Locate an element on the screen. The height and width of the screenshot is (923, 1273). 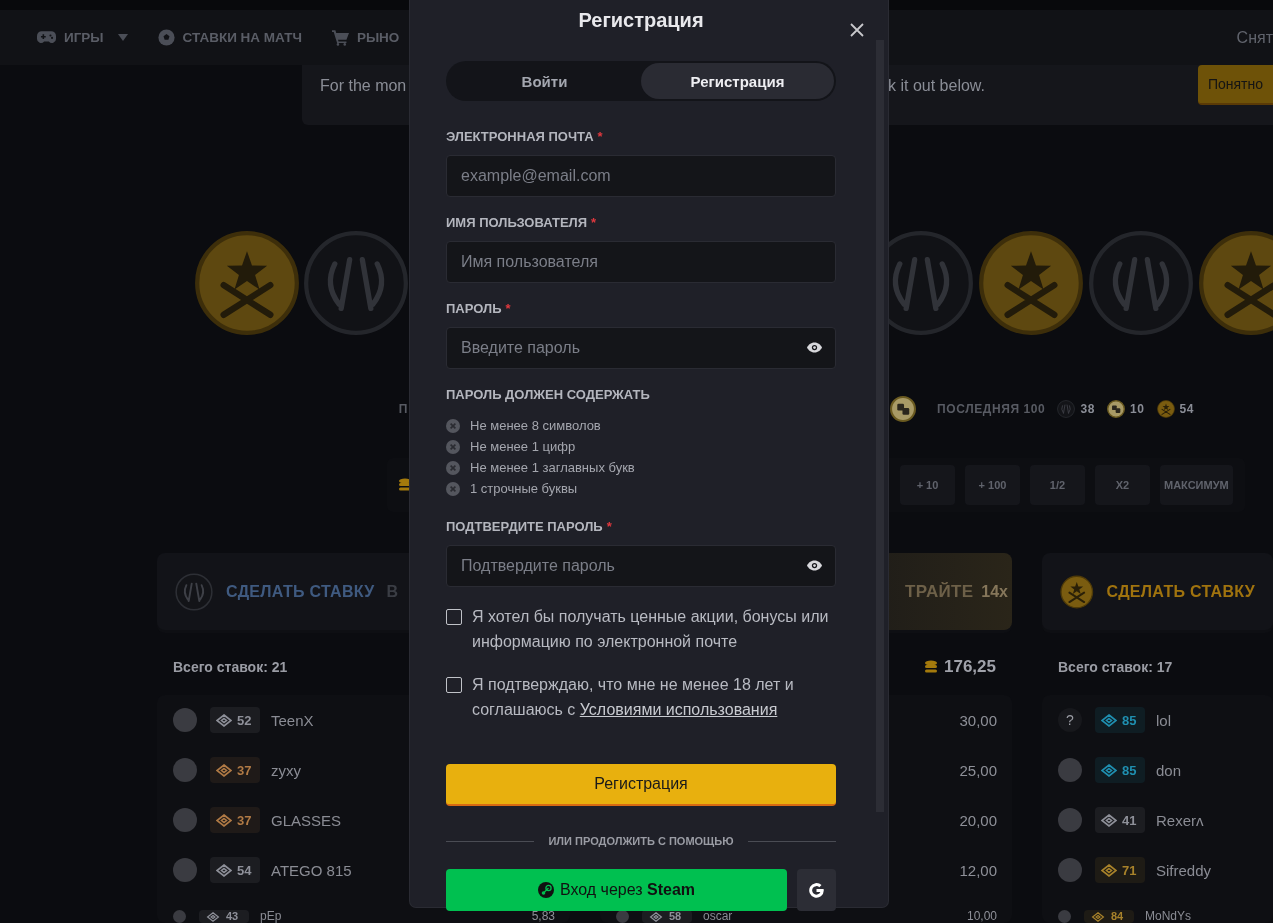
got-it-button: Понятно is located at coordinates (1235, 85).